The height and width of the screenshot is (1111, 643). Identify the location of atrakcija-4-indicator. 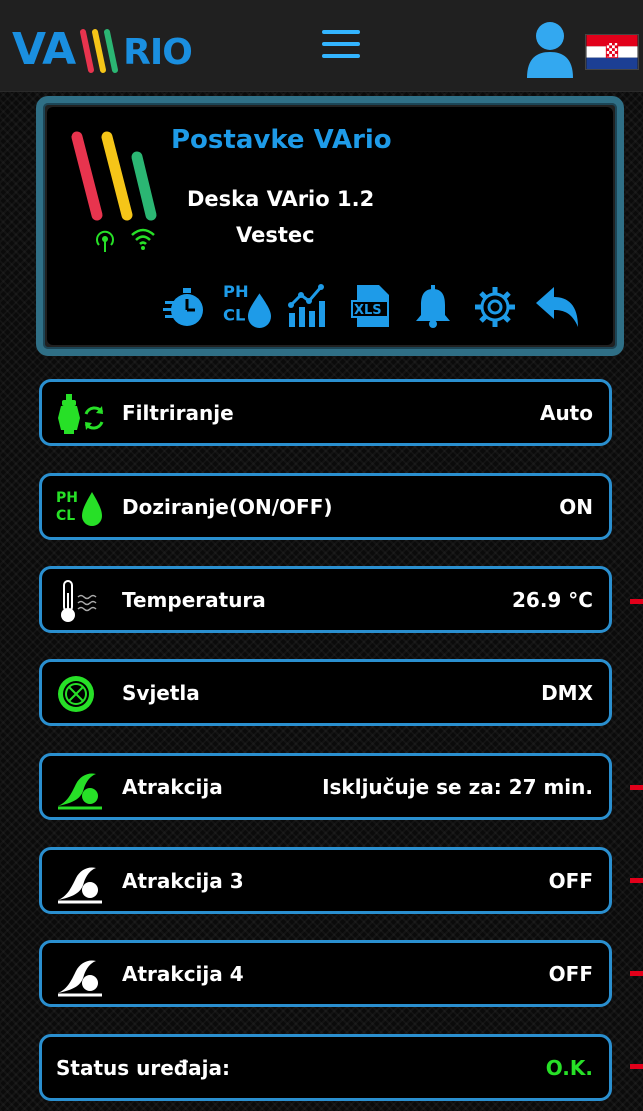
(636, 973).